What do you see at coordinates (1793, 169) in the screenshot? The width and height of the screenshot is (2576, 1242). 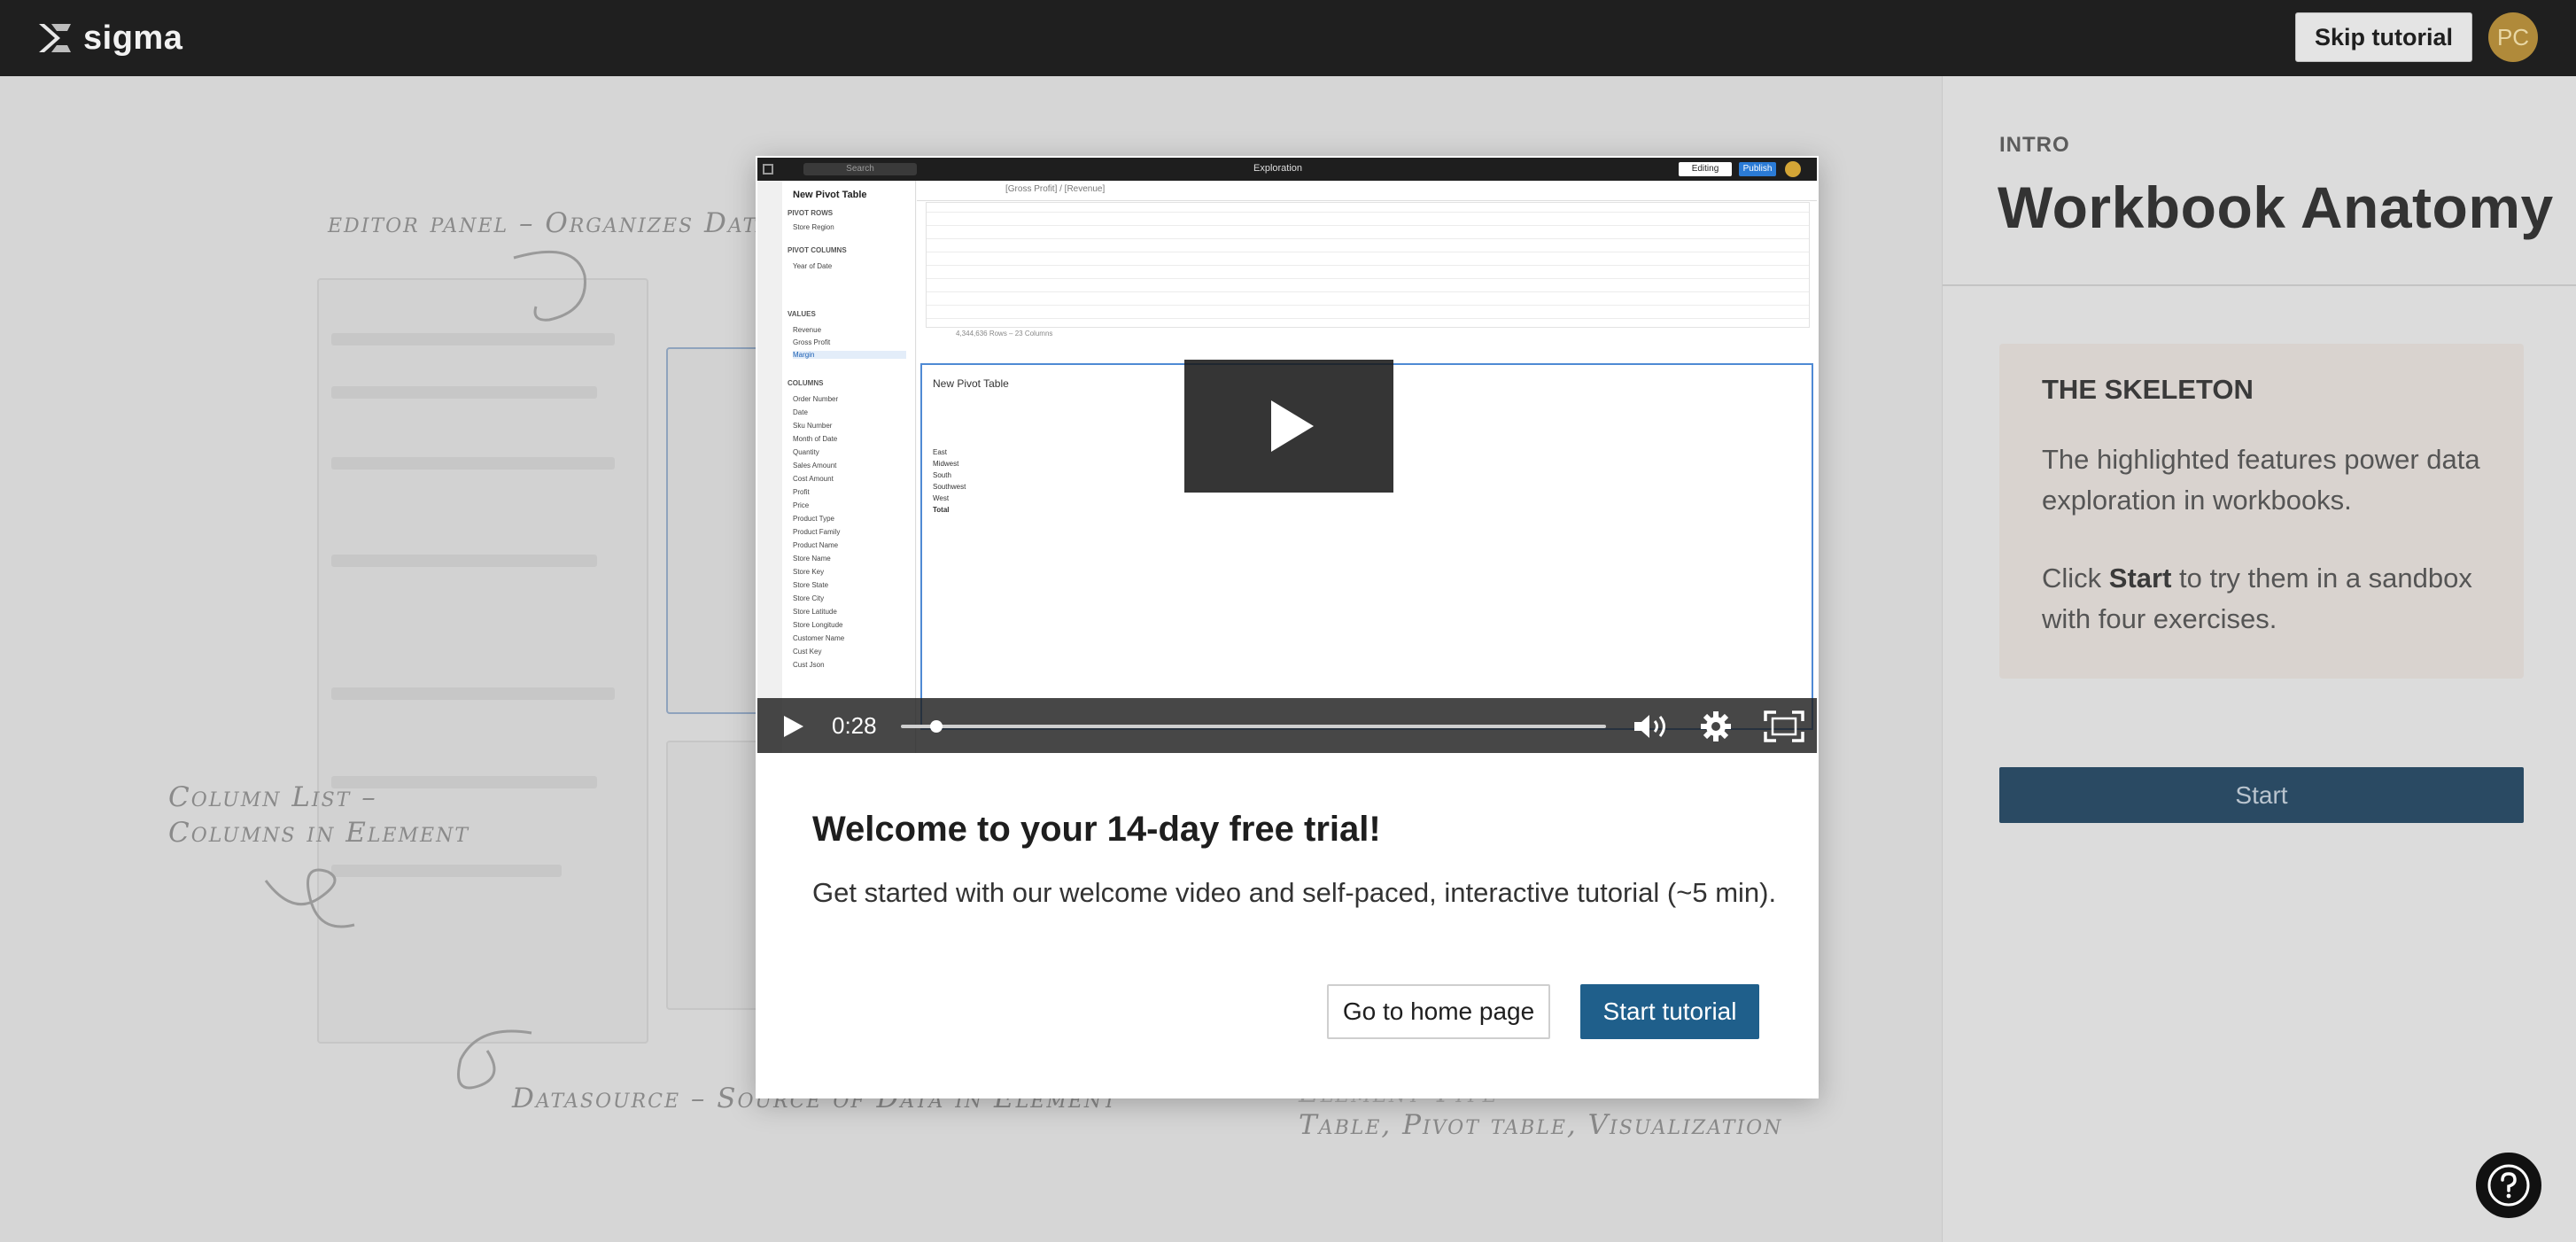 I see `frame-avatar` at bounding box center [1793, 169].